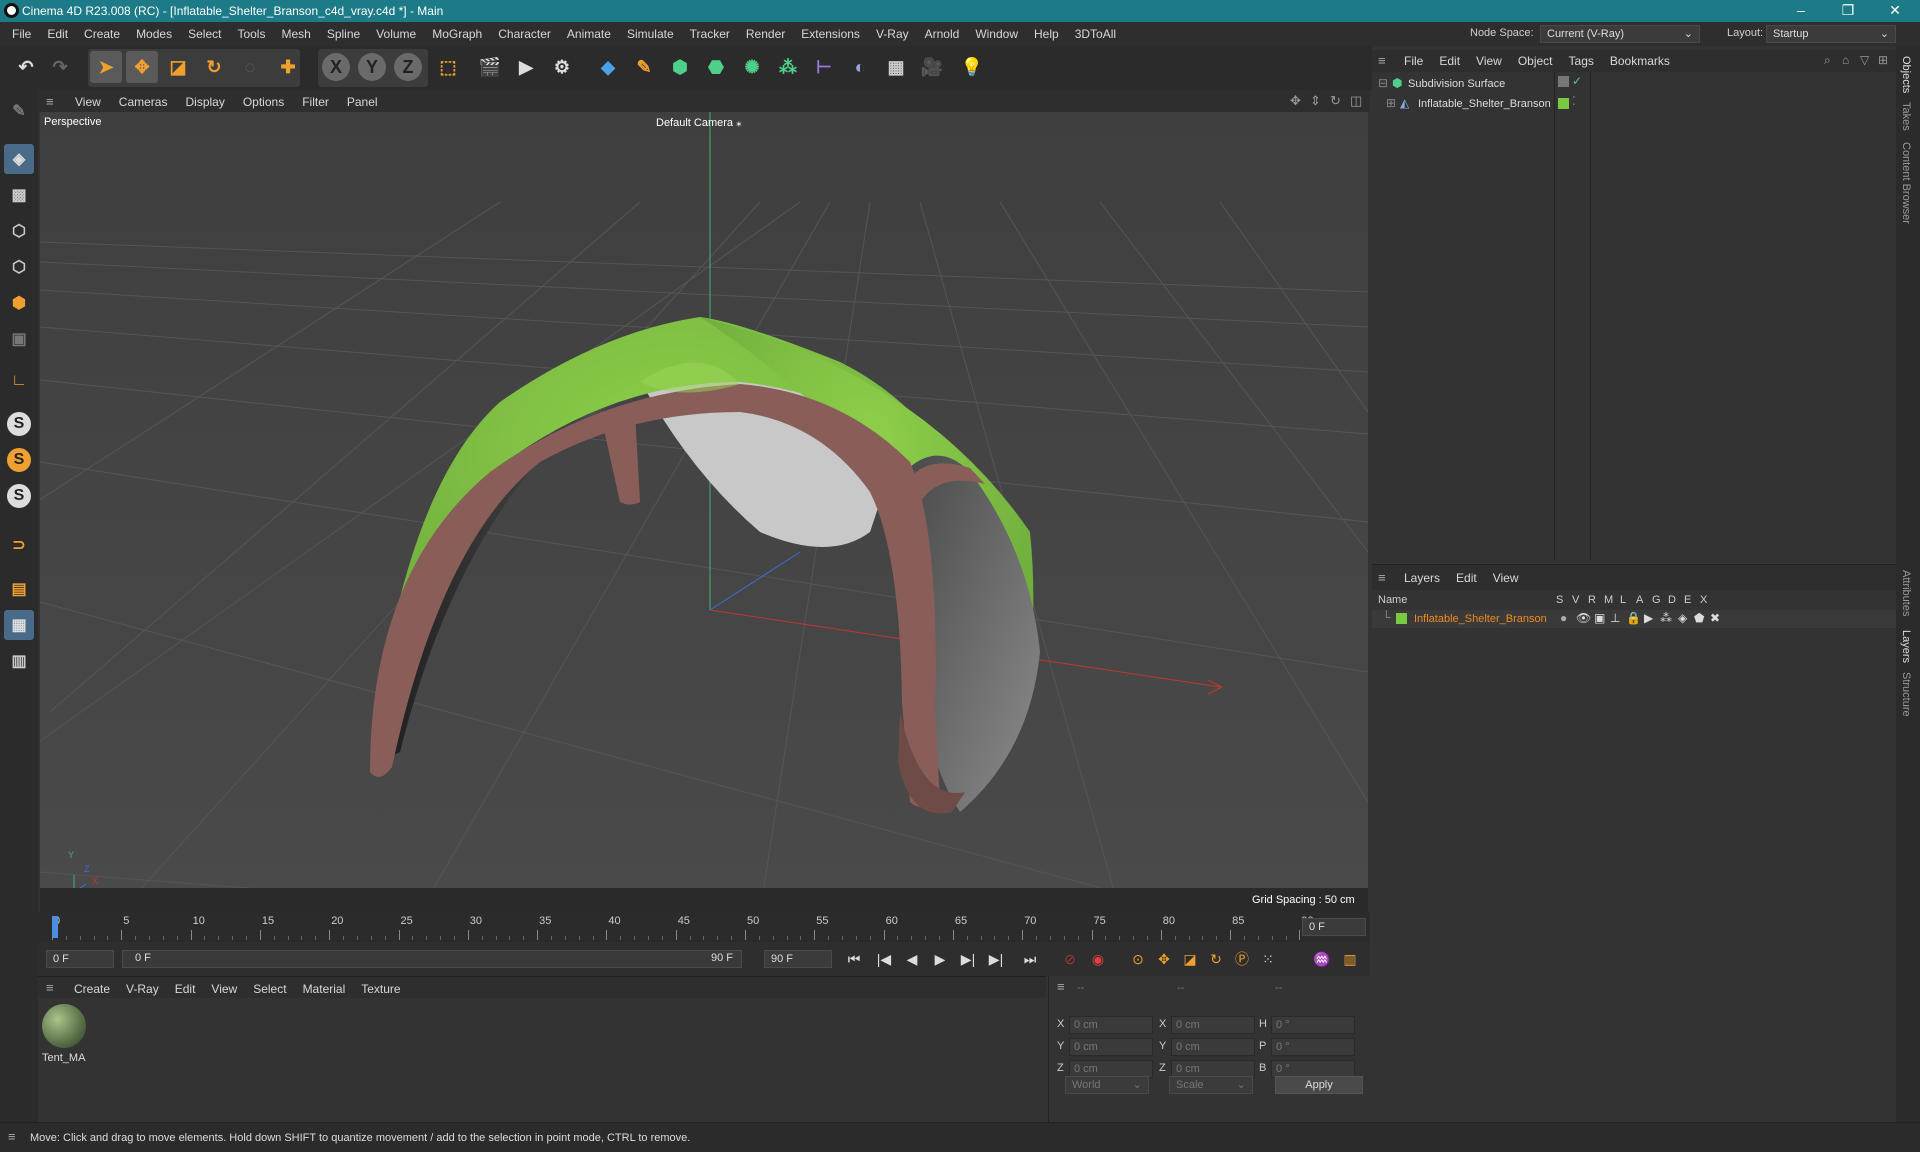 The image size is (1920, 1152). Describe the element at coordinates (315, 102) in the screenshot. I see `viewport-menu-filter: Filter` at that location.